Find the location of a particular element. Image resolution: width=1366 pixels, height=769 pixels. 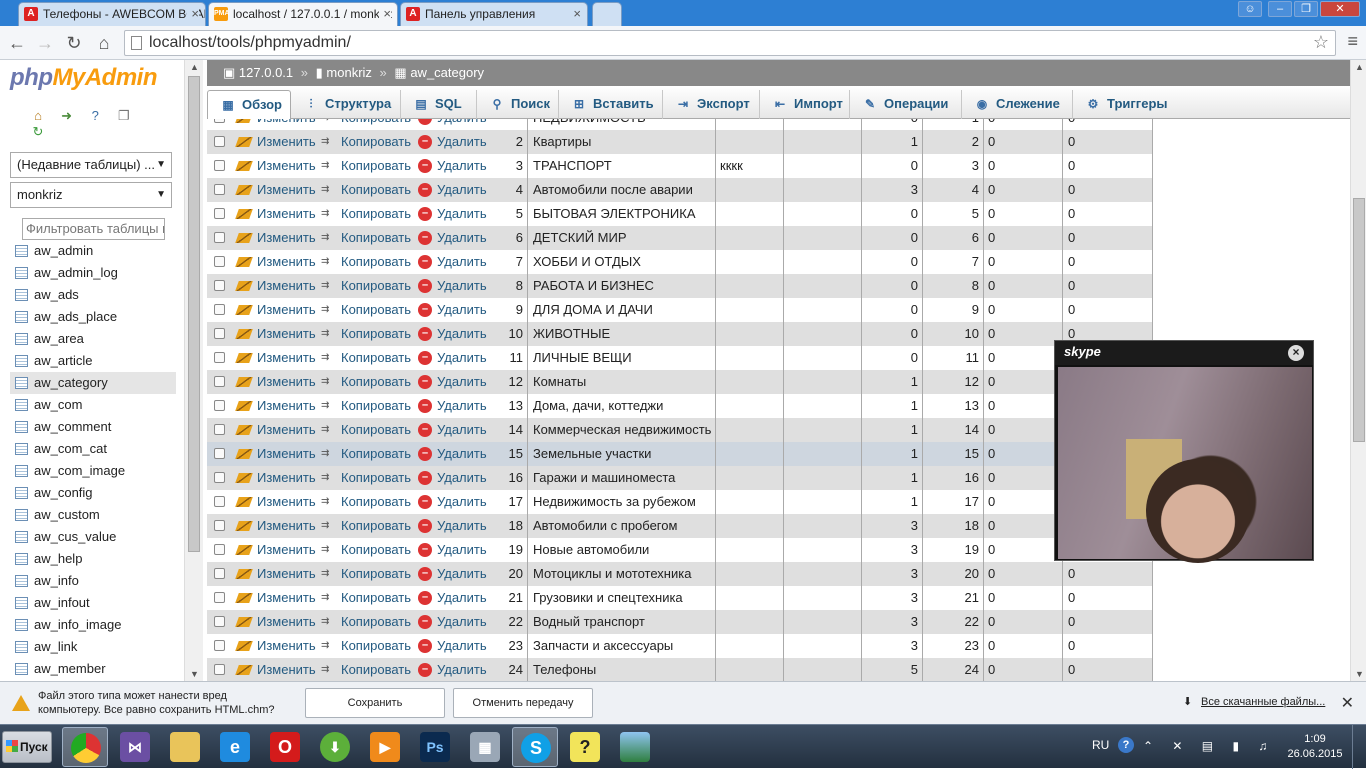

sidebar-table-aw_admin: aw_admin is located at coordinates (93, 251).